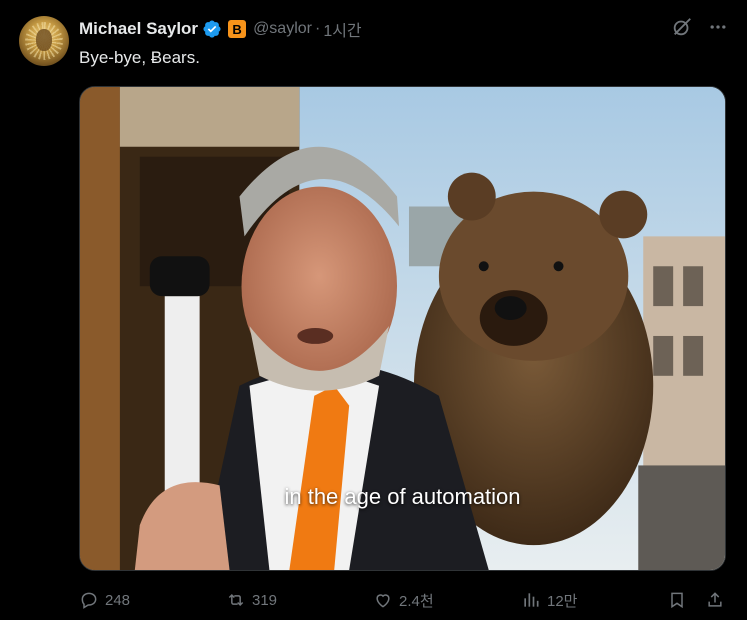  I want to click on share-button, so click(718, 600).